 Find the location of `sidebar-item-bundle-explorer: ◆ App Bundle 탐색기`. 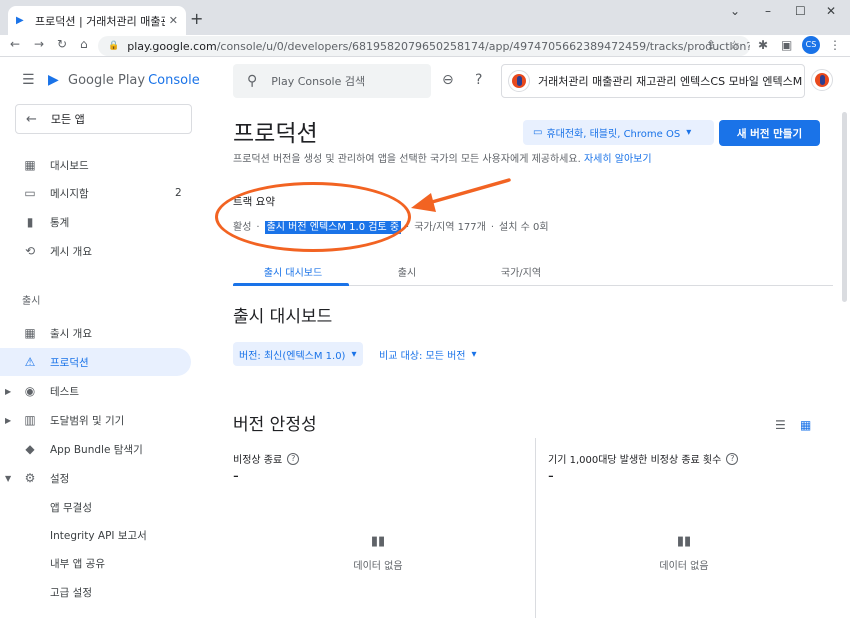

sidebar-item-bundle-explorer: ◆ App Bundle 탐색기 is located at coordinates (95, 449).